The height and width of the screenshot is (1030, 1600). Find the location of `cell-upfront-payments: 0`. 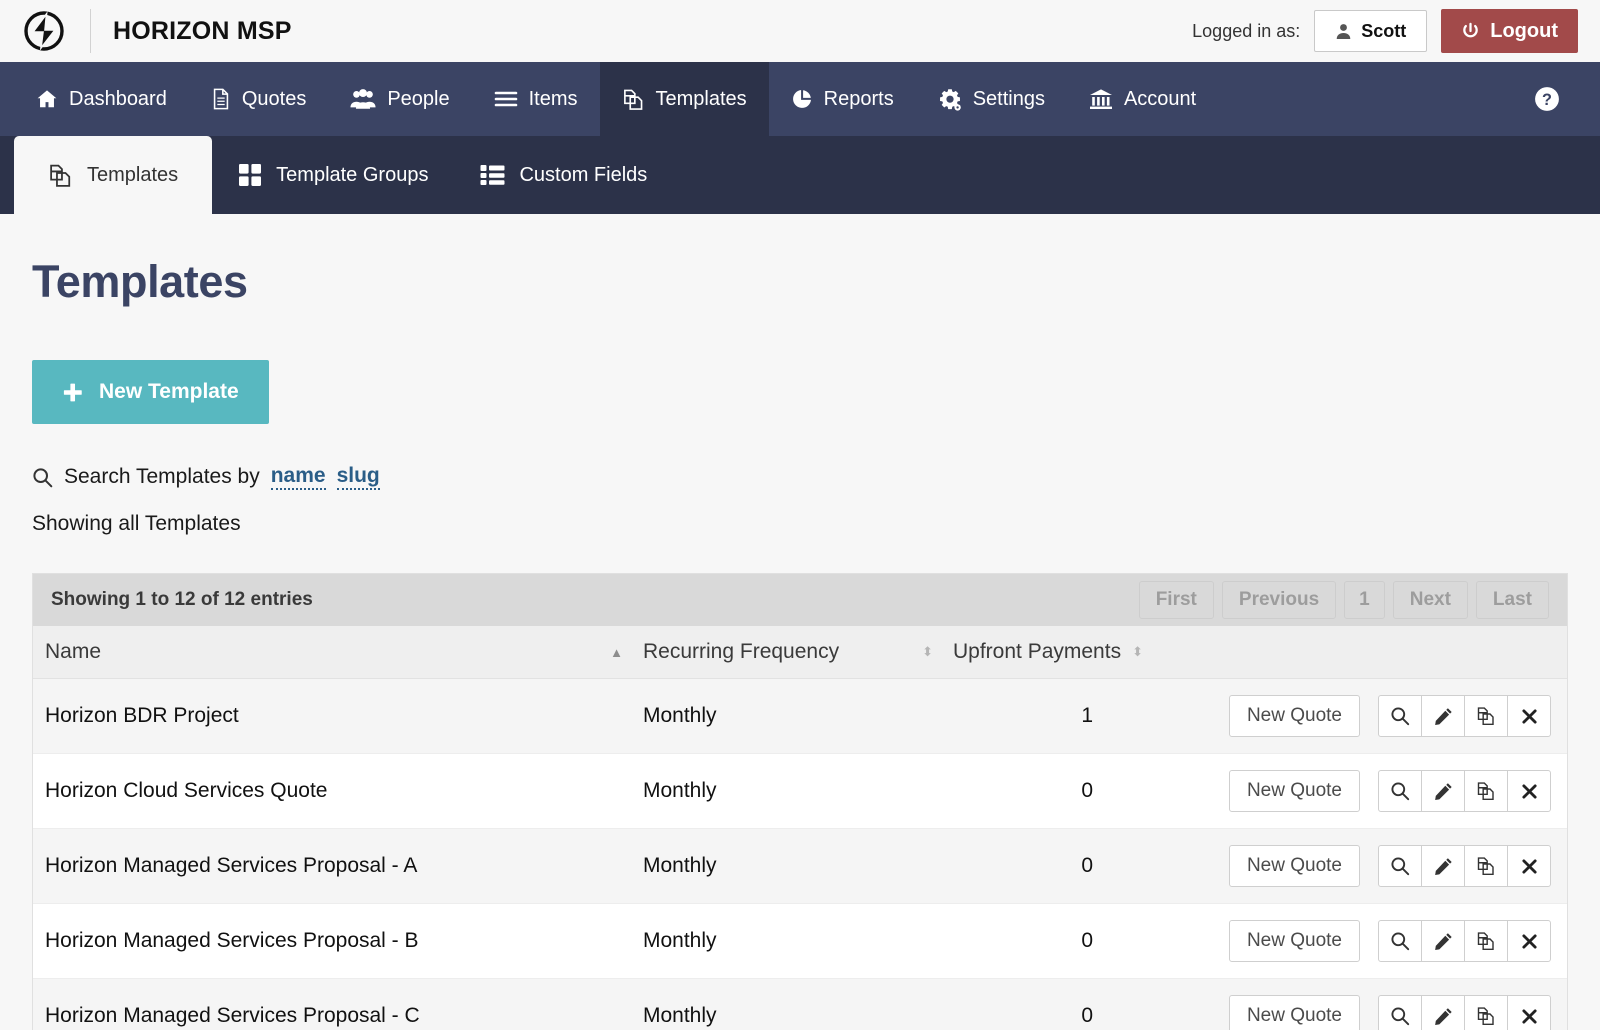

cell-upfront-payments: 0 is located at coordinates (1048, 791).